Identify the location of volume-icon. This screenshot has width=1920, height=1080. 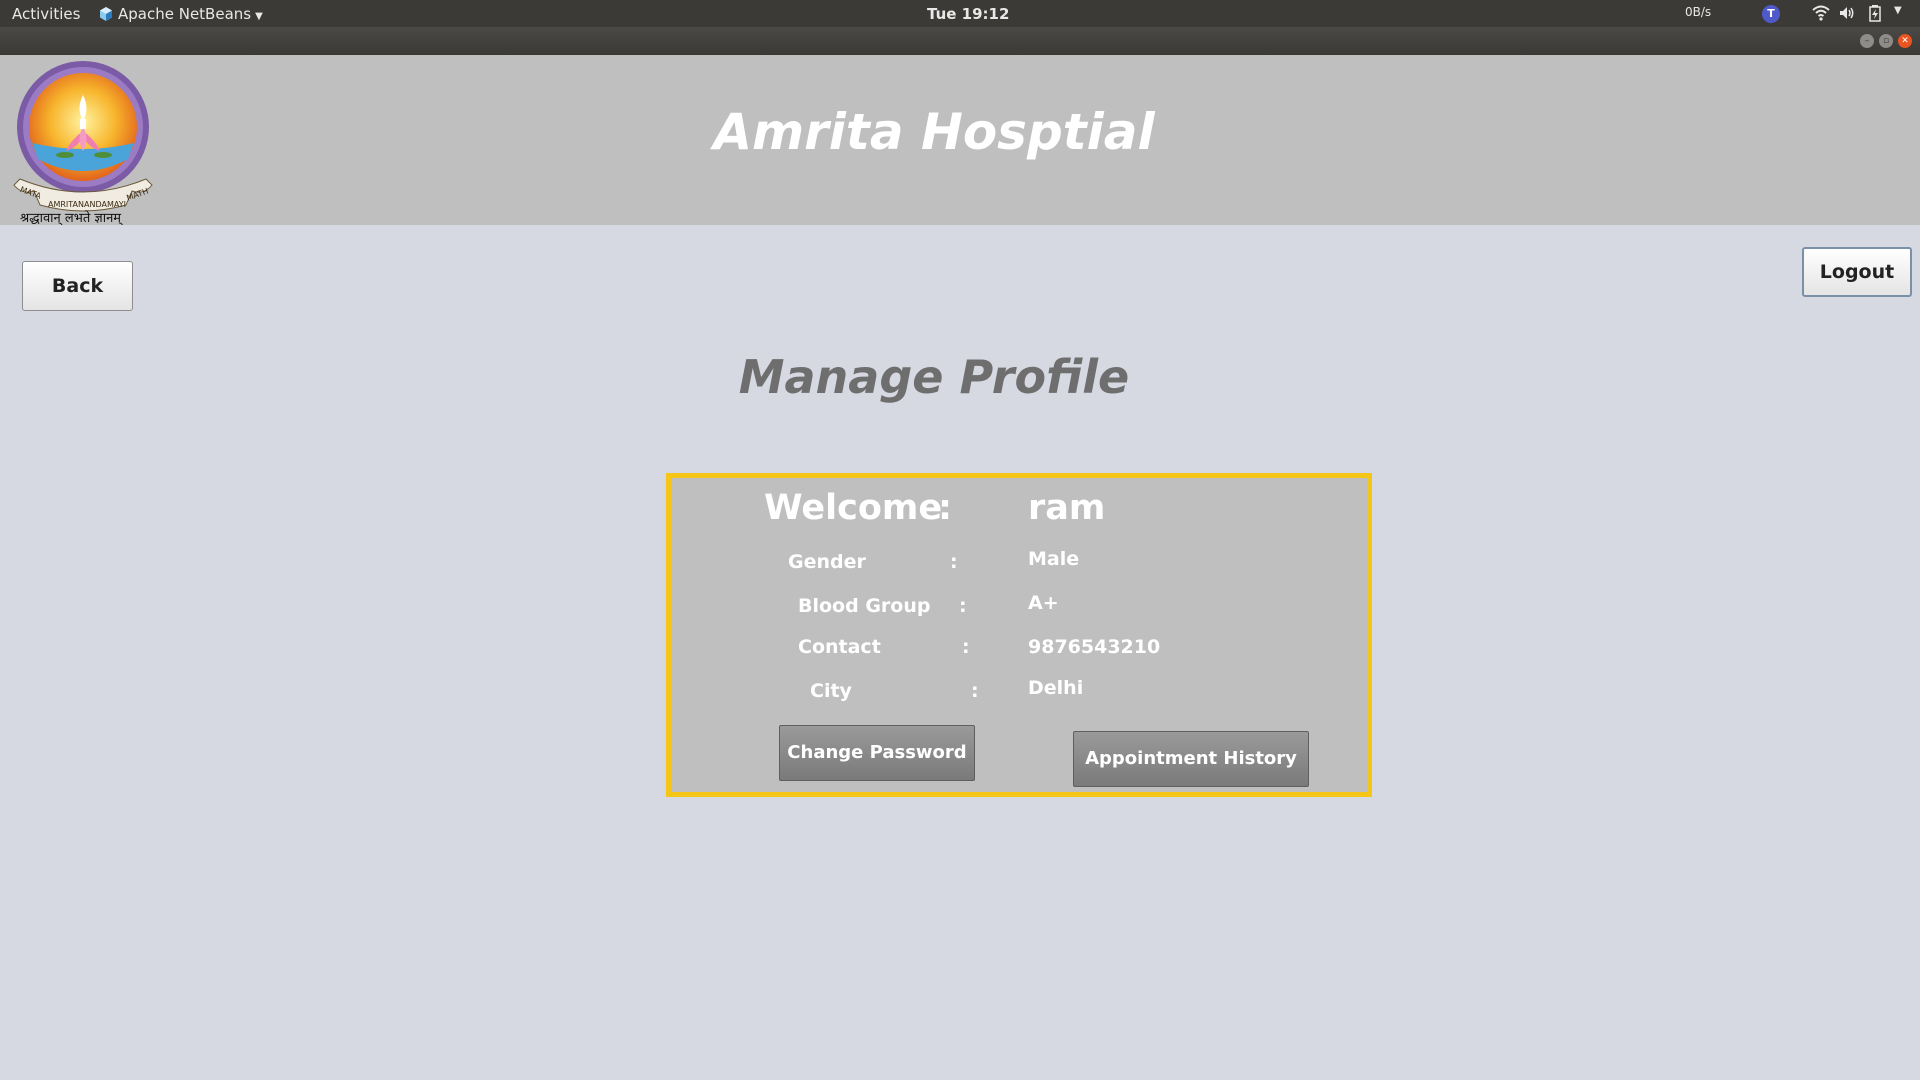
(1847, 13).